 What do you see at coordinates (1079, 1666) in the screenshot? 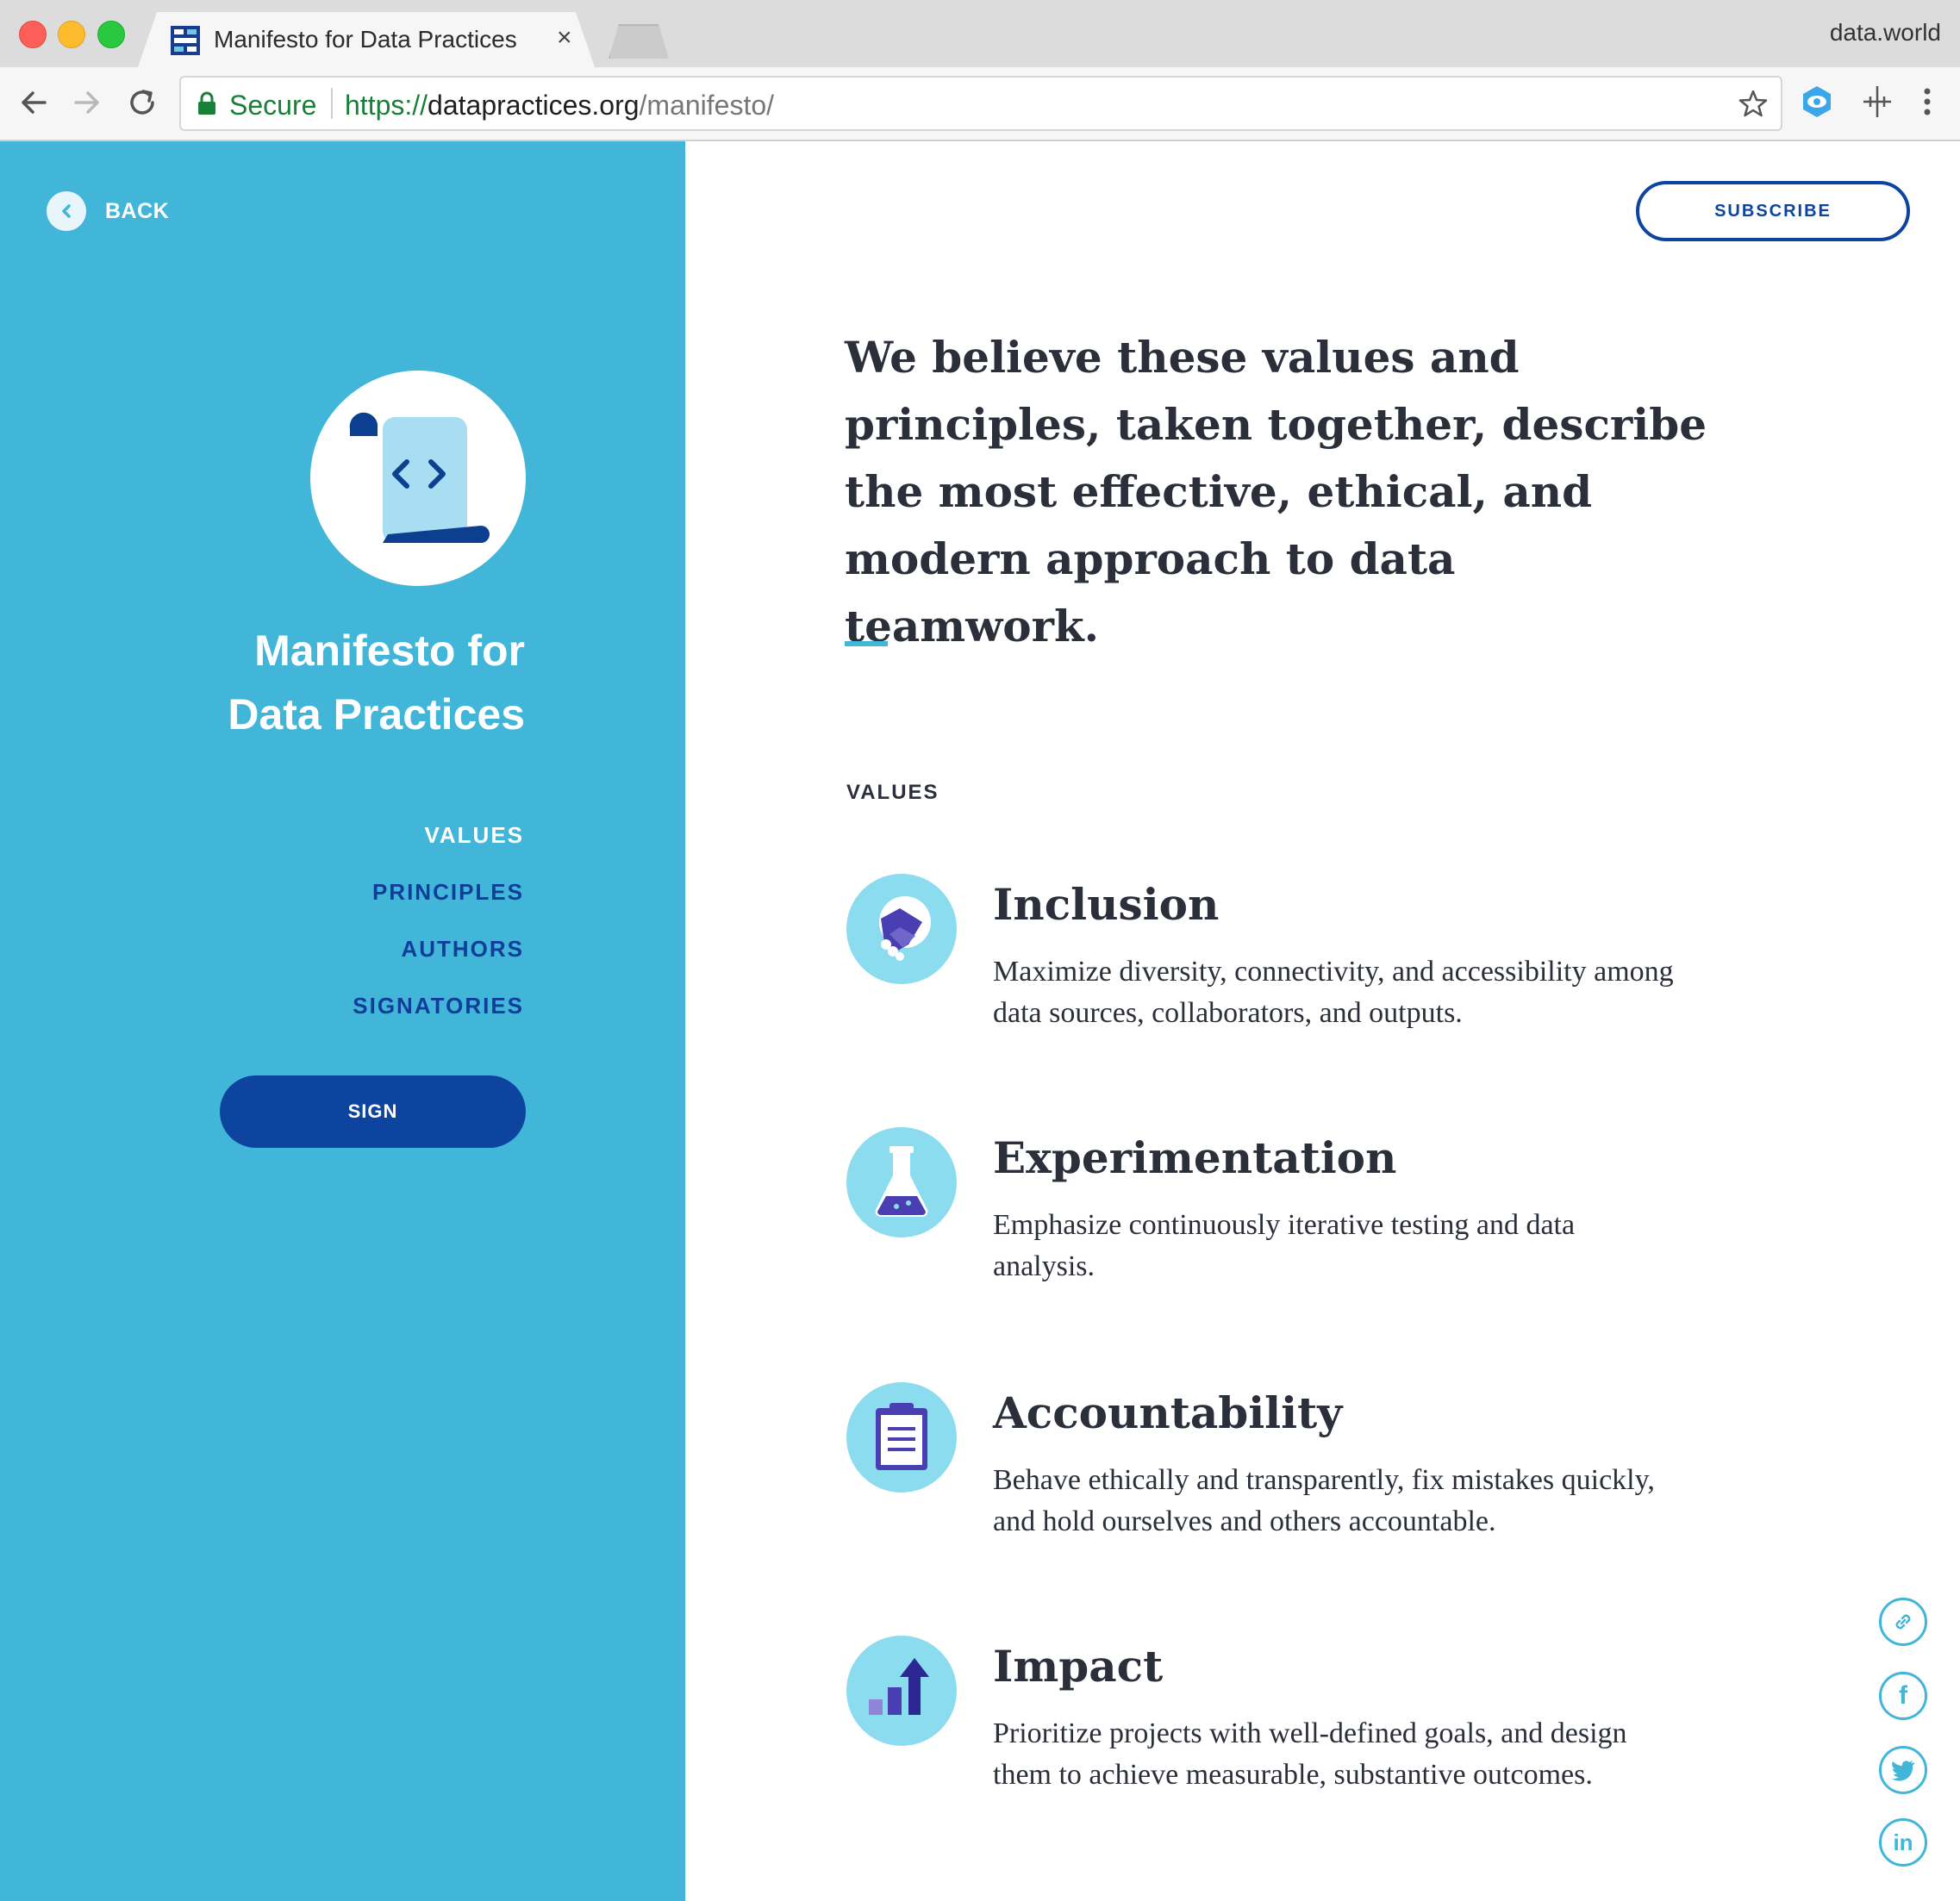
I see `value-title: Impact` at bounding box center [1079, 1666].